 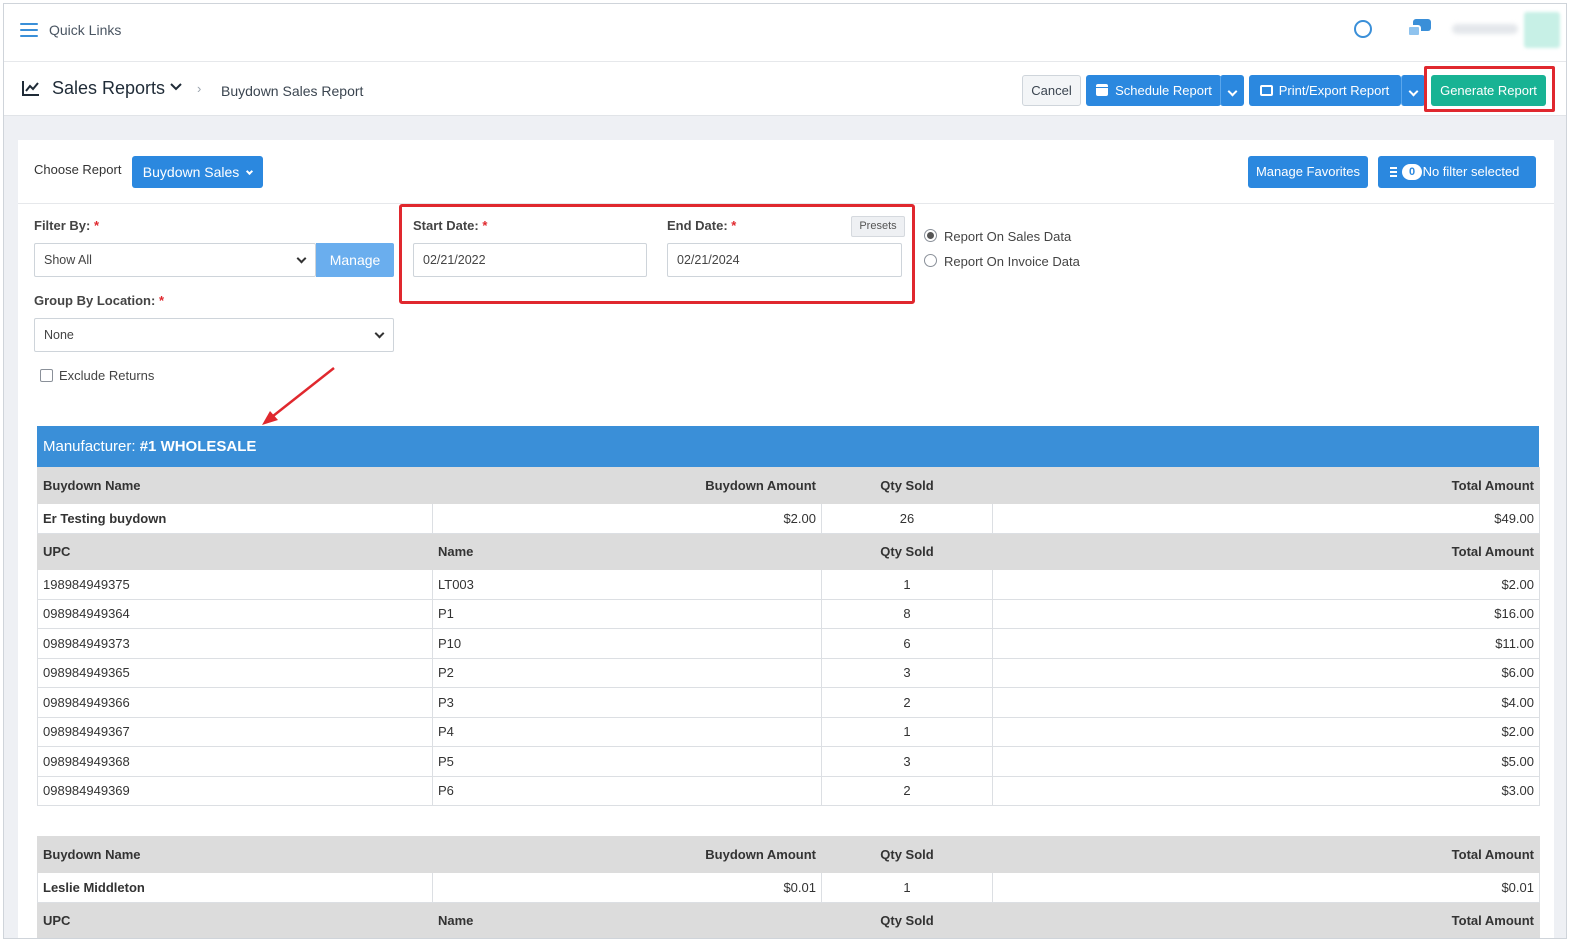 I want to click on report-on-sales-label: Report On Sales Data, so click(x=1007, y=236).